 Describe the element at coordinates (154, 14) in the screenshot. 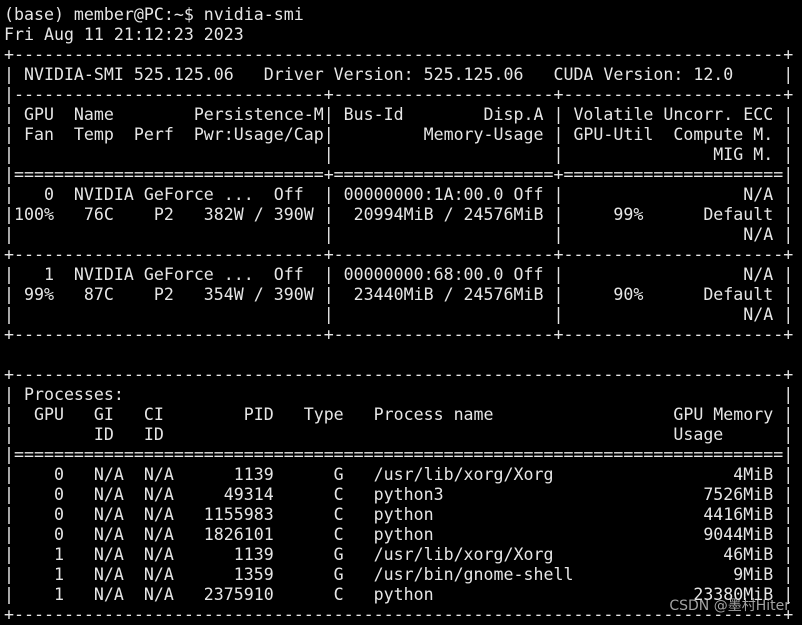

I see `command-prompt-line: (base) member@PC:~$ nvidia-smi` at that location.